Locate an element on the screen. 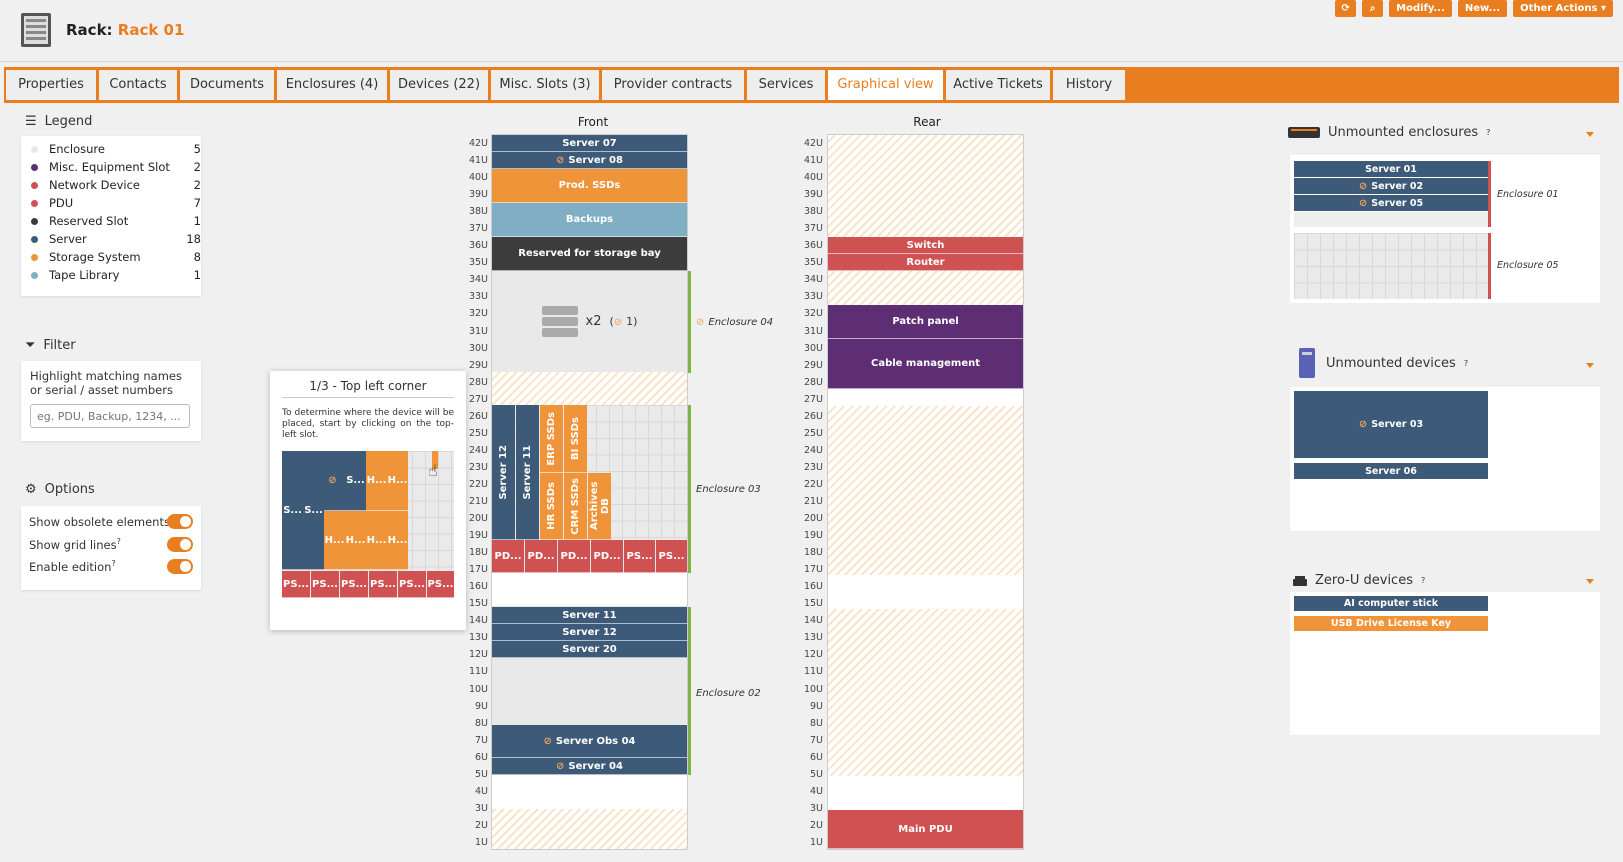 This screenshot has height=862, width=1623. legend-item: Reserved Slot 1 is located at coordinates (116, 221).